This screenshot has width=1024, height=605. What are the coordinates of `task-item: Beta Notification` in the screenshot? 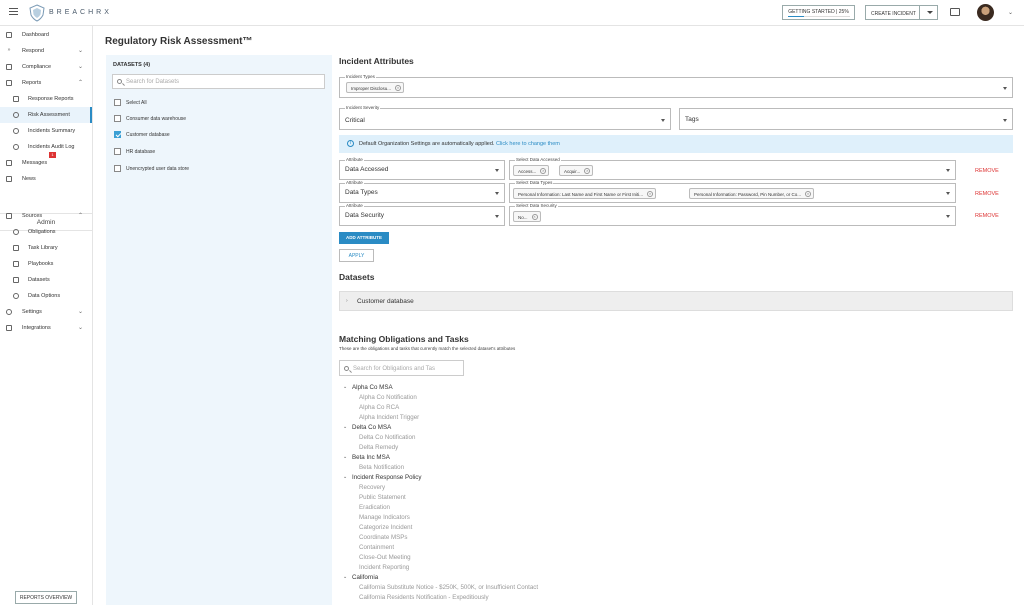 It's located at (381, 467).